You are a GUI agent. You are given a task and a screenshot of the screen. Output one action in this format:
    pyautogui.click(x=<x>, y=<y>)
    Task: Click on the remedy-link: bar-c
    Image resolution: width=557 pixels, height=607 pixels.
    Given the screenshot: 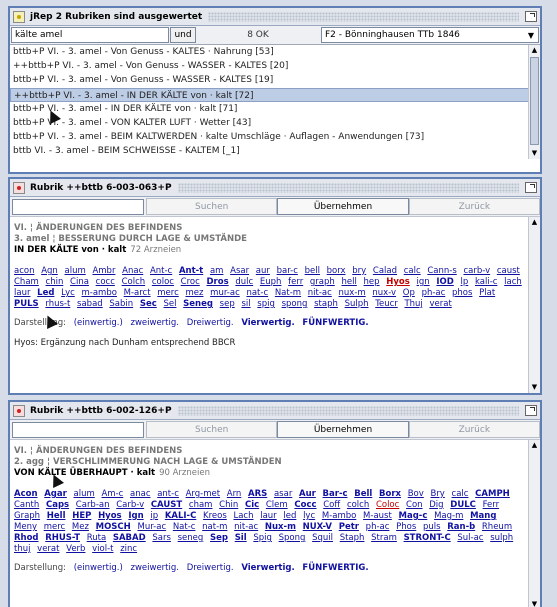 What is the action you would take?
    pyautogui.click(x=287, y=271)
    